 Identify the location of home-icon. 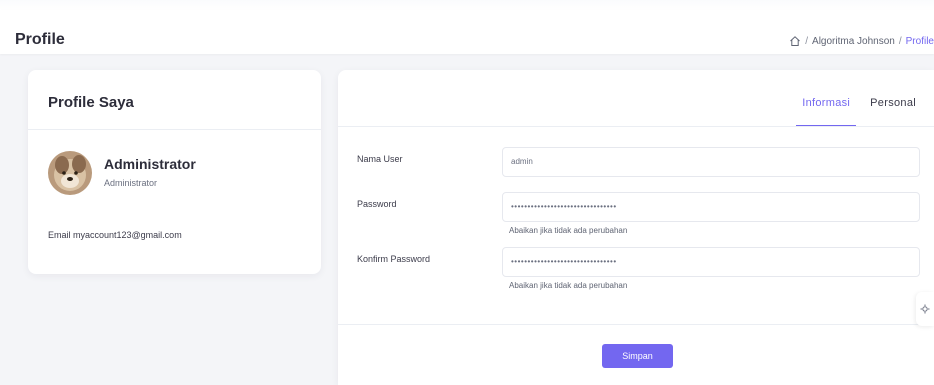
(795, 41).